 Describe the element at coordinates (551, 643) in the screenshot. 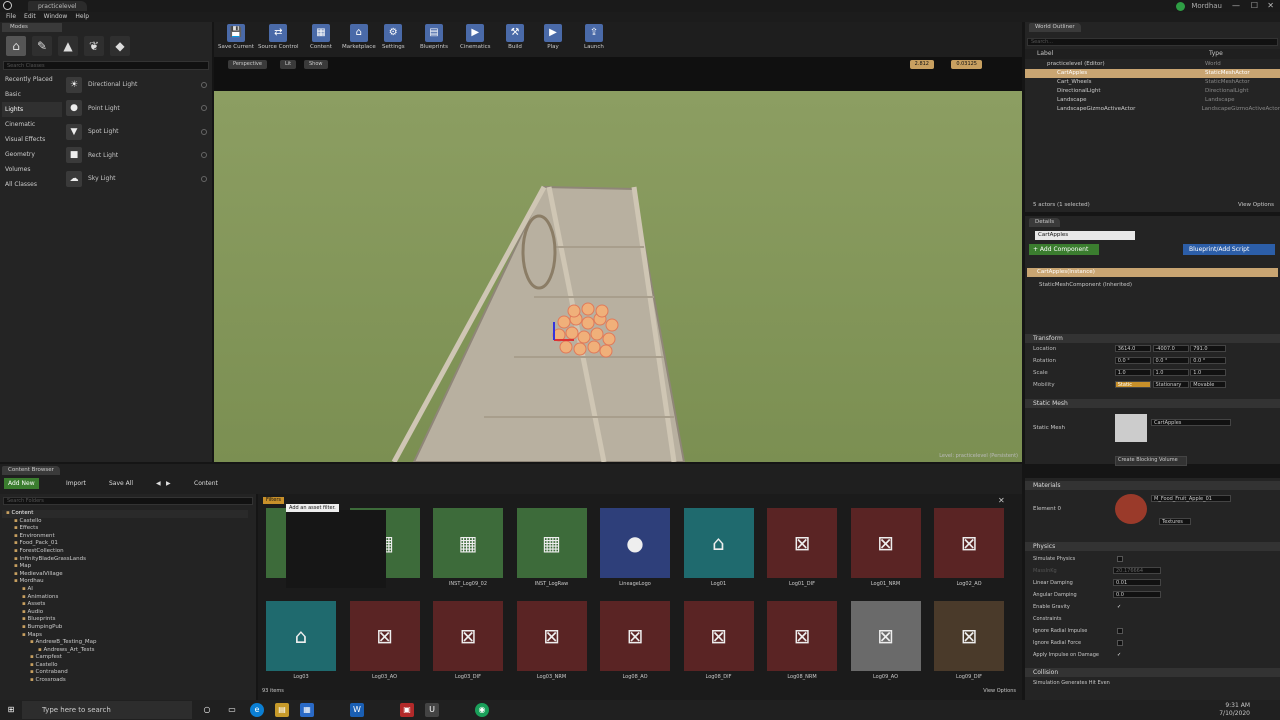

I see `asset-tile: ⊠ Log03_NRM` at that location.